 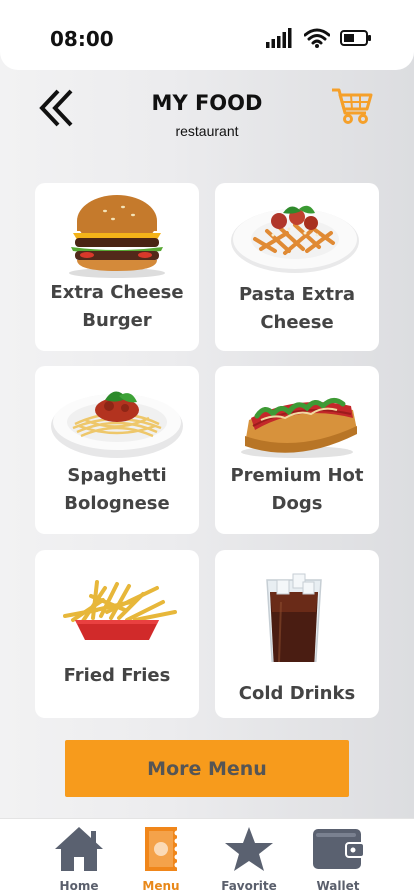 I want to click on menu-card-label: Pasta Extra Cheese, so click(x=297, y=308).